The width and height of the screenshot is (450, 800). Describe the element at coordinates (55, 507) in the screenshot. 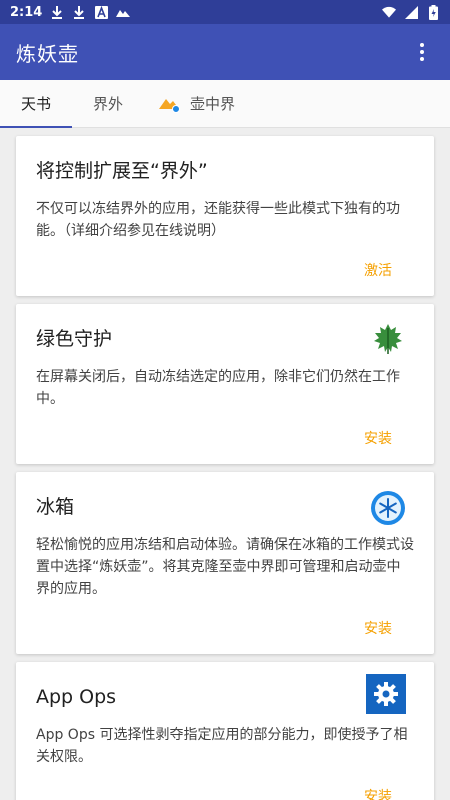

I see `card-title: 冰箱` at that location.